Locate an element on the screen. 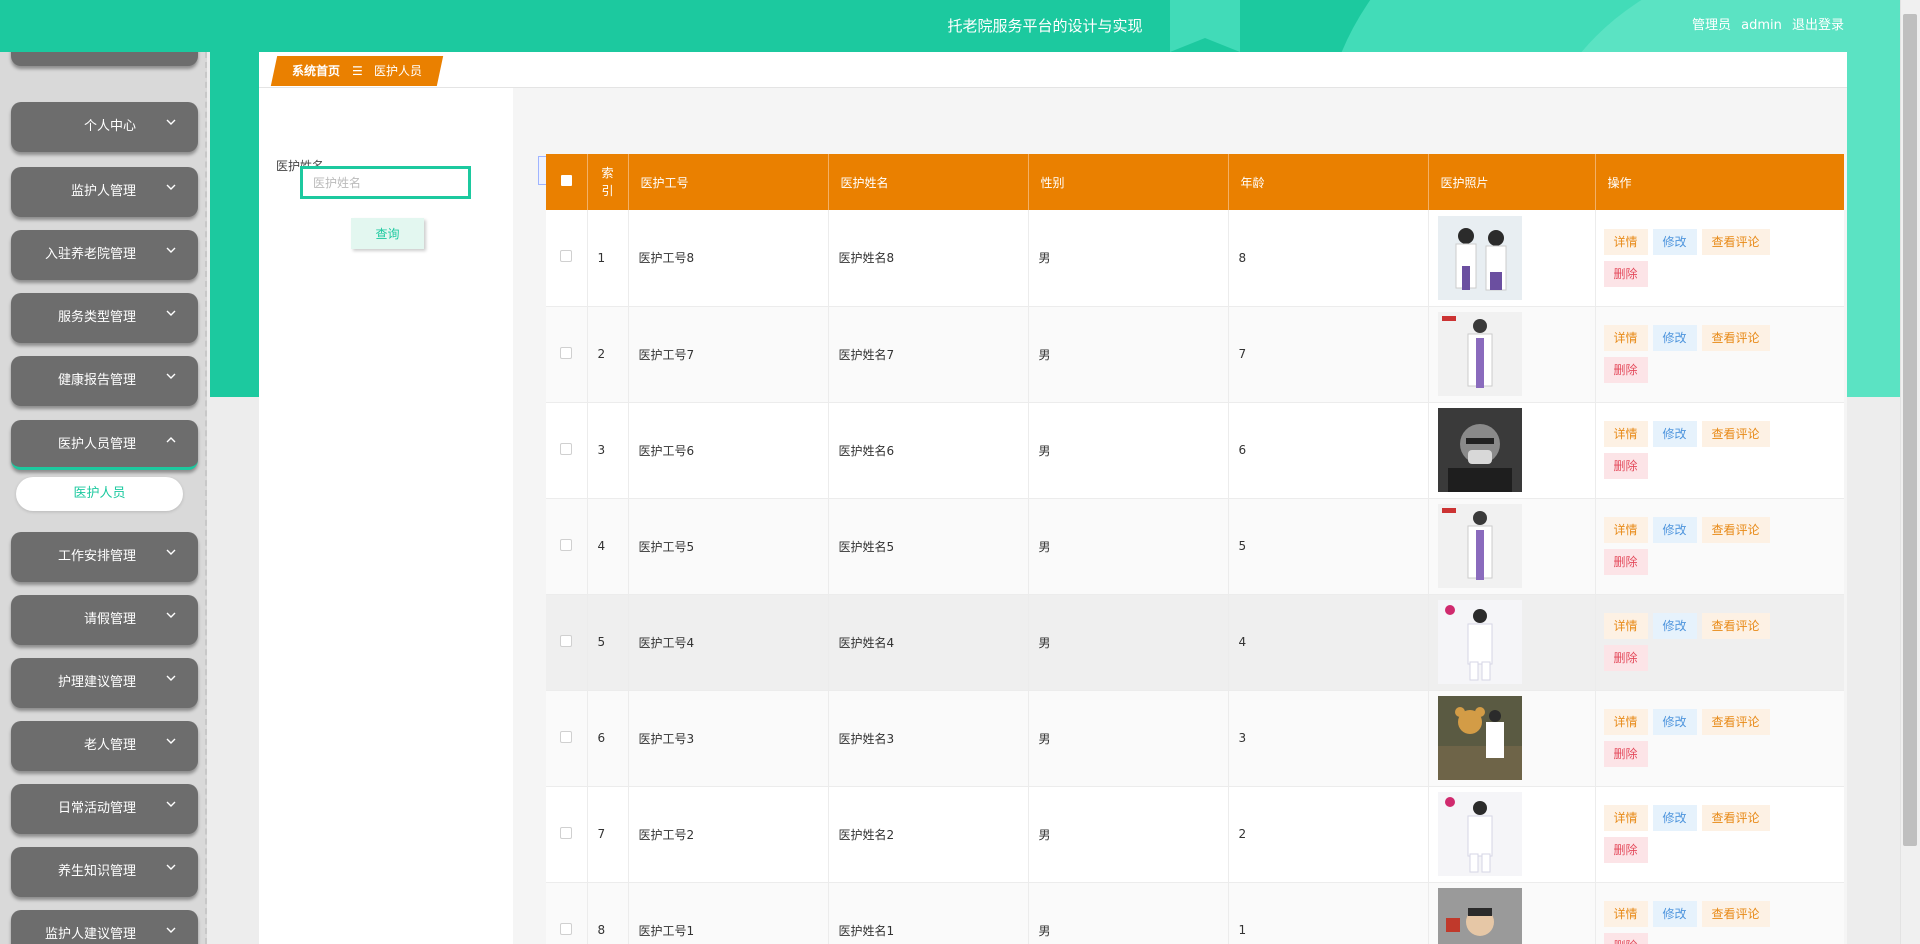 Image resolution: width=1920 pixels, height=944 pixels. cell-age: 7 is located at coordinates (1328, 354).